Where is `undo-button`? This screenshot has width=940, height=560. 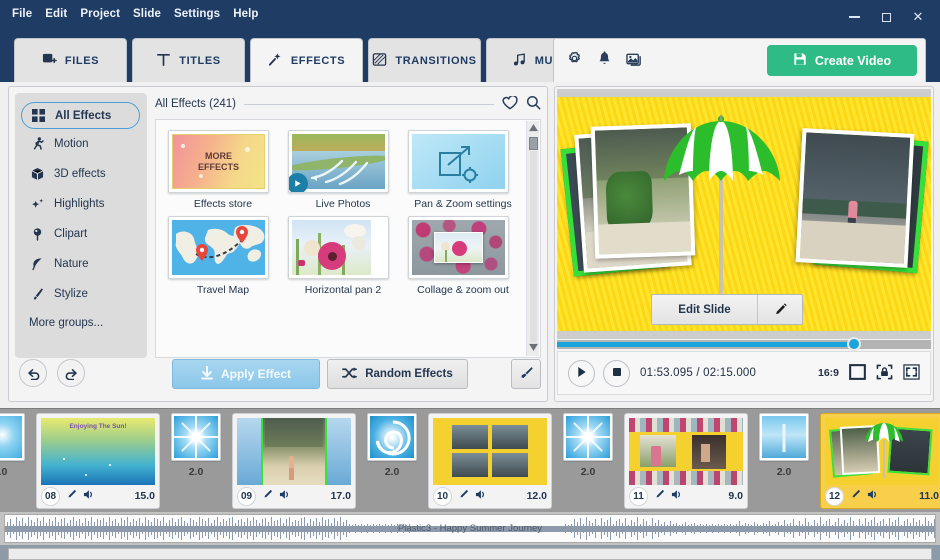
undo-button is located at coordinates (33, 373).